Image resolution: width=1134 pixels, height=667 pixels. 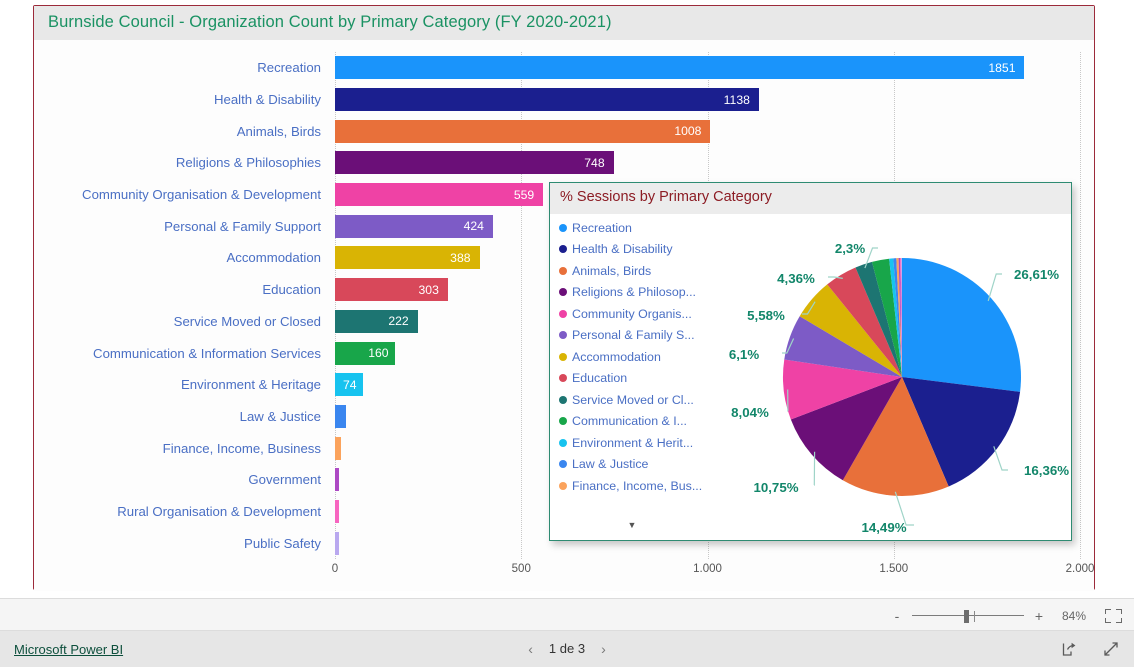 I want to click on previous-page-button: ‹, so click(x=530, y=649).